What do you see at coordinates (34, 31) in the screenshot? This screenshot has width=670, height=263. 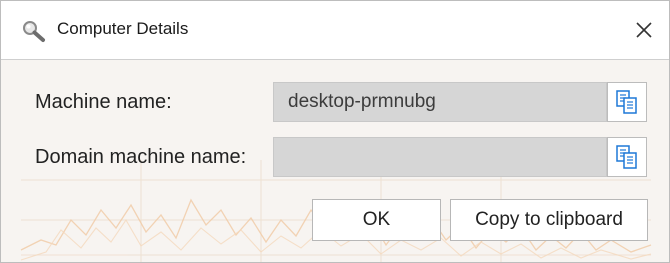 I see `magnifier-icon` at bounding box center [34, 31].